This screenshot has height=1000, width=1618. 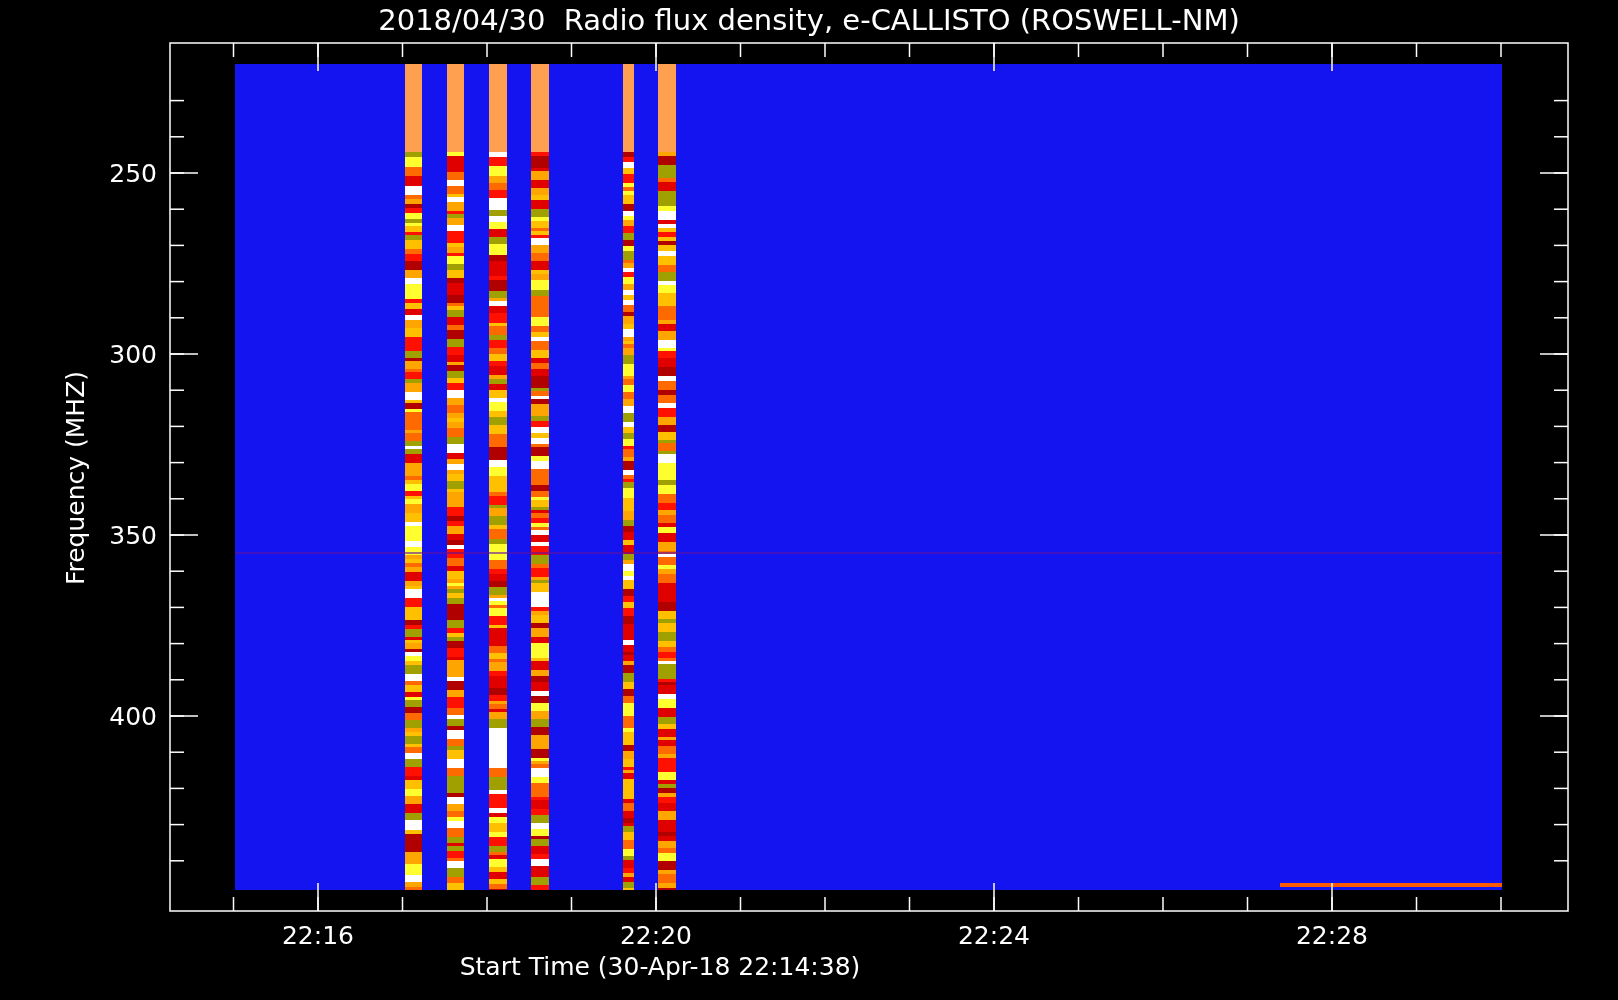 I want to click on y-axis-label: Frequency (MHZ), so click(x=75, y=478).